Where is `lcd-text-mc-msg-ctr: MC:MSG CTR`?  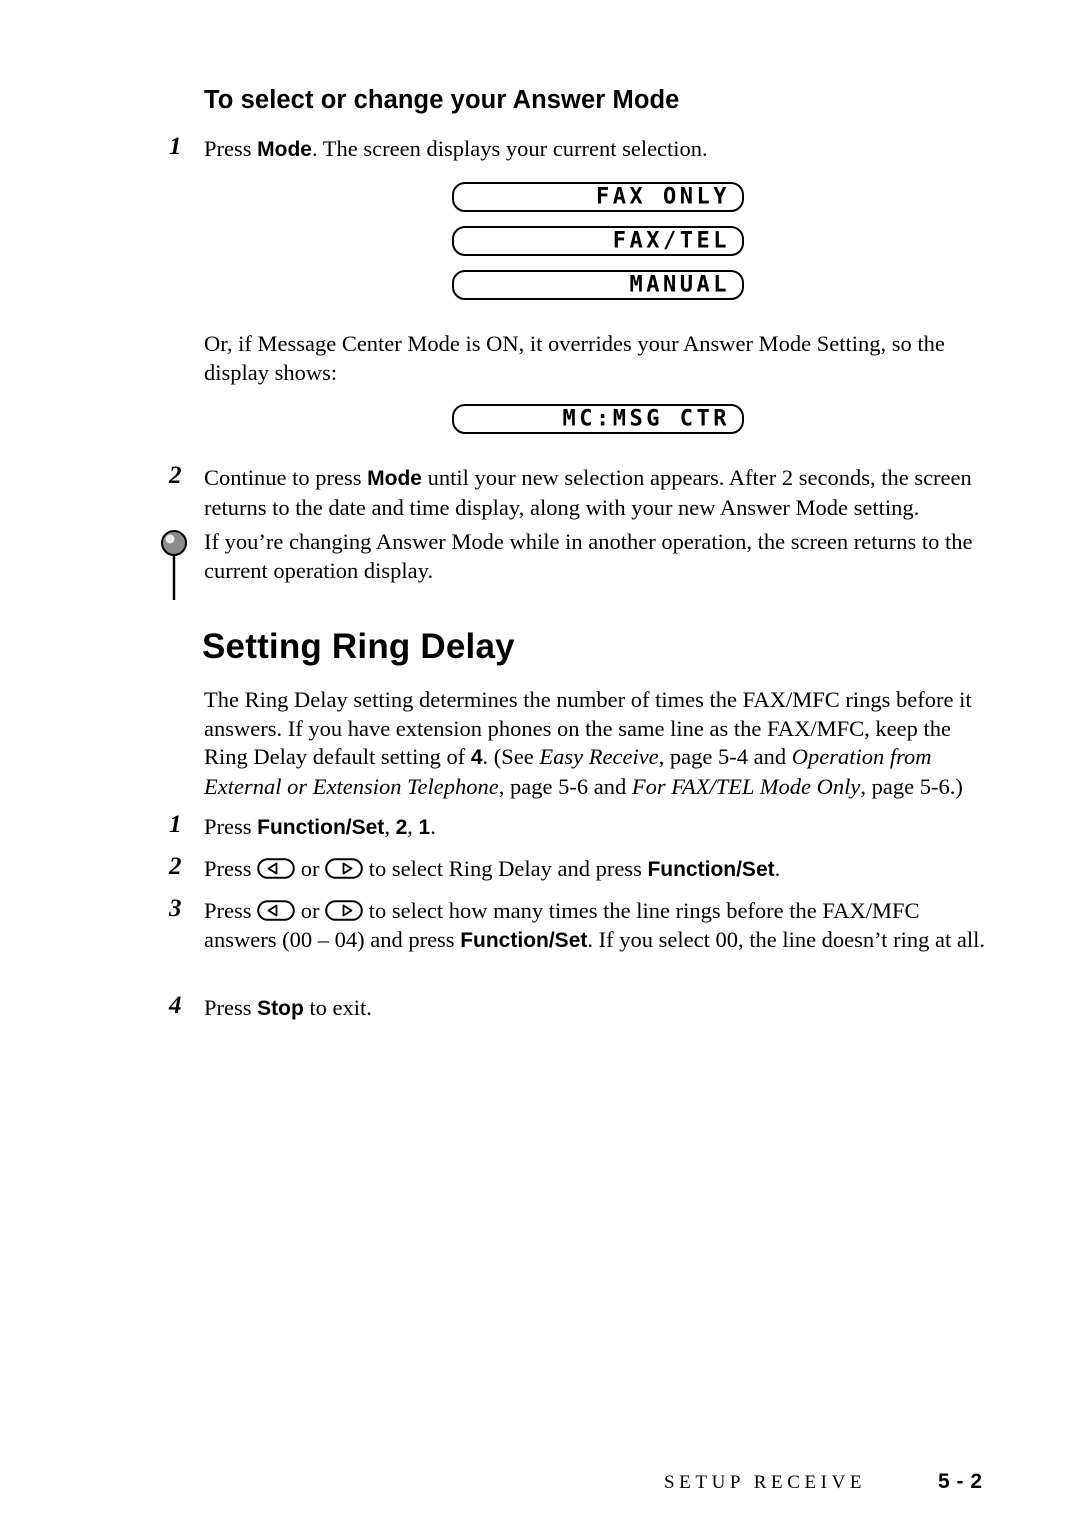 lcd-text-mc-msg-ctr: MC:MSG CTR is located at coordinates (646, 419).